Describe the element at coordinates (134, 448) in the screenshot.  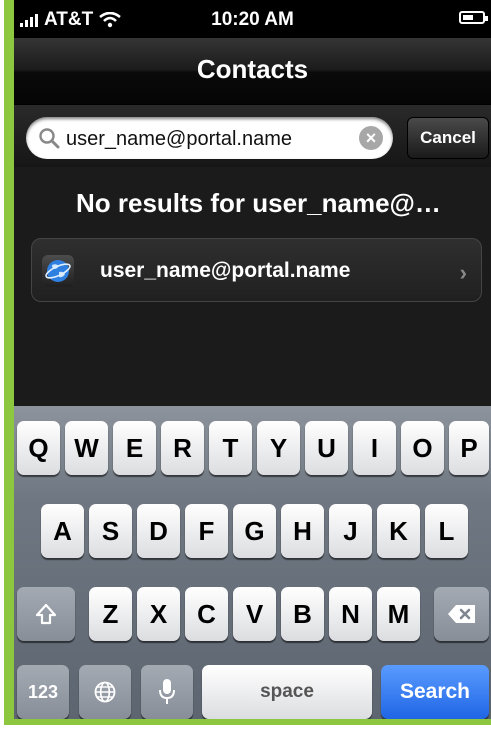
I see `key-e: E` at that location.